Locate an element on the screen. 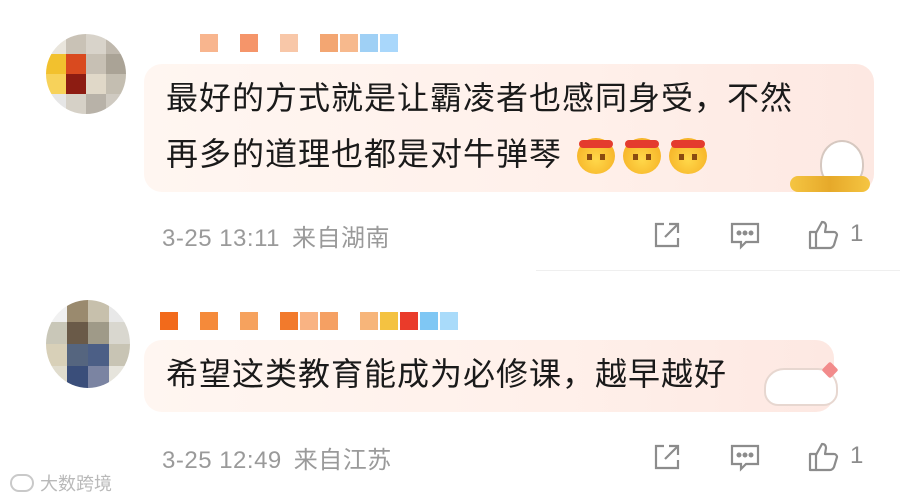 The width and height of the screenshot is (900, 502). comment-text: 希望这类教育能成为必修课，越早越好 is located at coordinates (447, 374).